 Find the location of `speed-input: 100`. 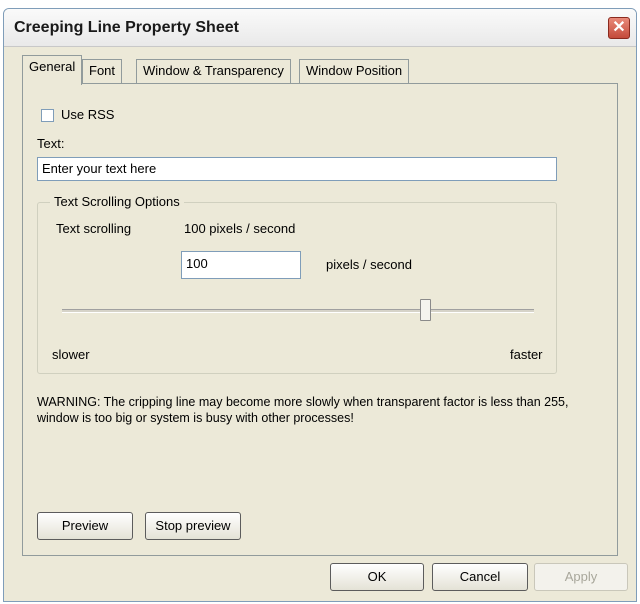

speed-input: 100 is located at coordinates (241, 265).